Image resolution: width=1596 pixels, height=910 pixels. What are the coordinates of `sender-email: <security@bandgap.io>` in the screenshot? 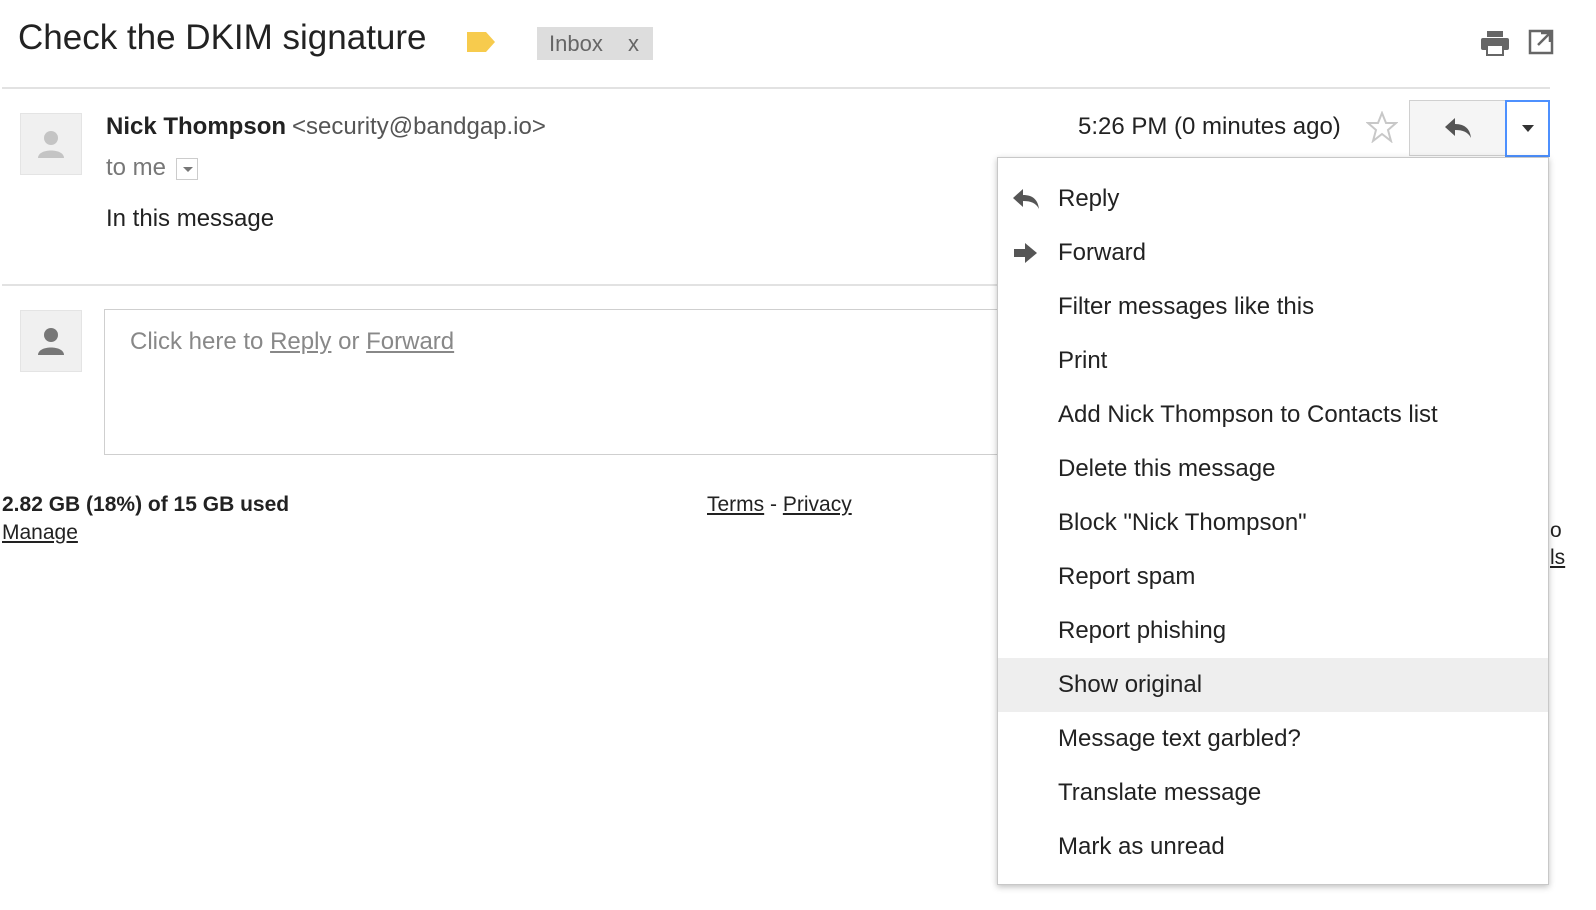 It's located at (419, 126).